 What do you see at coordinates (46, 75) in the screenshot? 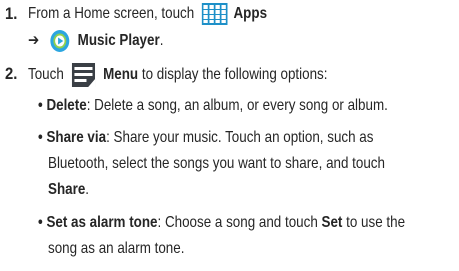
I see `step-2-prefix: Touch` at bounding box center [46, 75].